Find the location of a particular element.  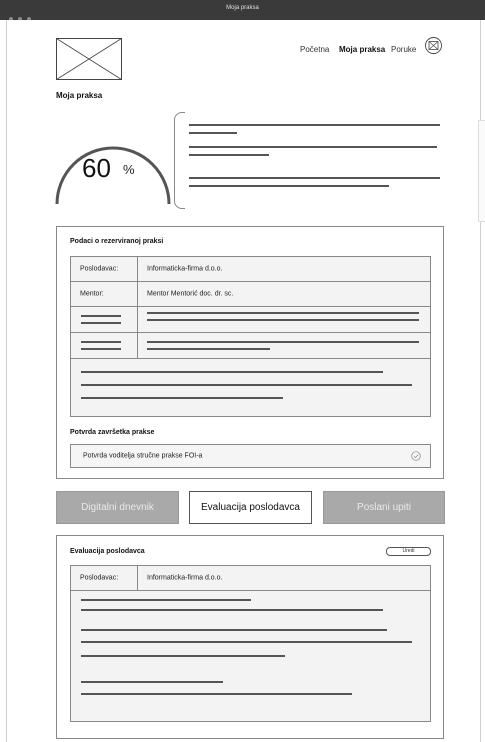

progress-ring is located at coordinates (113, 175).